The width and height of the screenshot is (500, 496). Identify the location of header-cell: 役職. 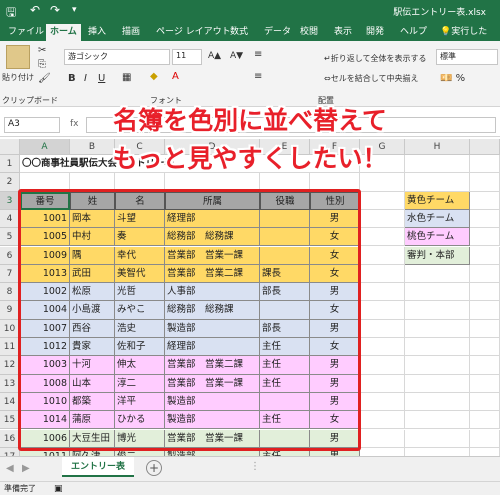
(285, 200).